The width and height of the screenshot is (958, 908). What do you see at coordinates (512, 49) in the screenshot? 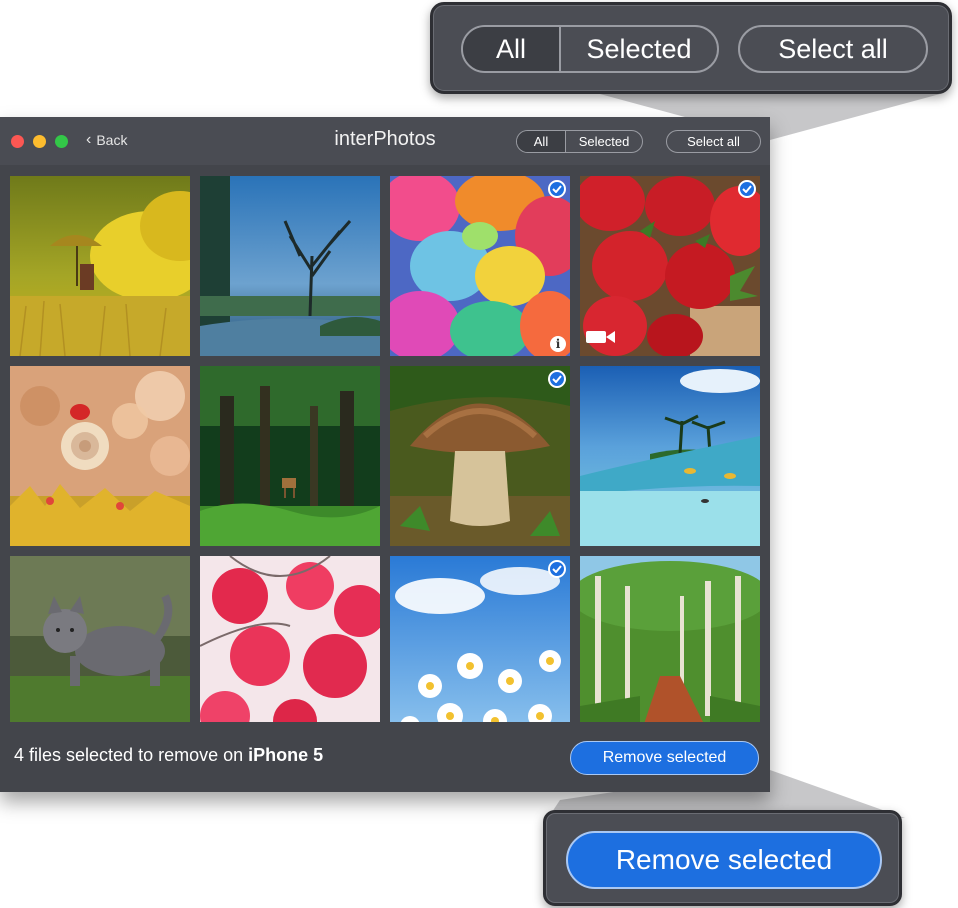
I see `zoom-segment-all: All` at bounding box center [512, 49].